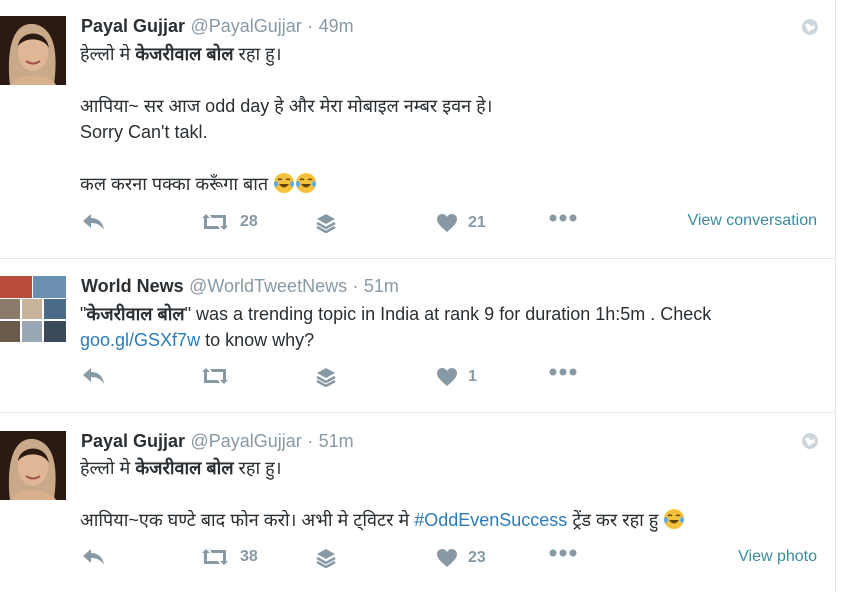 This screenshot has width=850, height=592. Describe the element at coordinates (615, 520) in the screenshot. I see `text-segment: ट्रेंड कर रहा हु` at that location.